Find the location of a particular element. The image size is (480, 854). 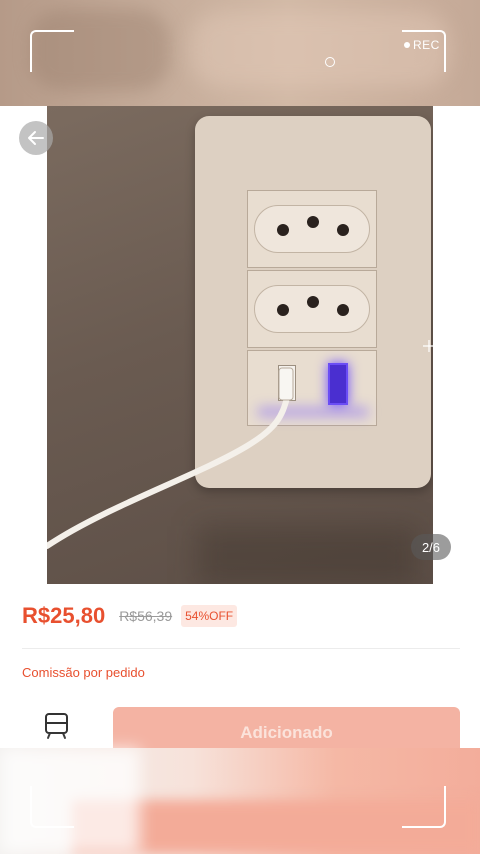

image-counter: 2/6 is located at coordinates (431, 547).